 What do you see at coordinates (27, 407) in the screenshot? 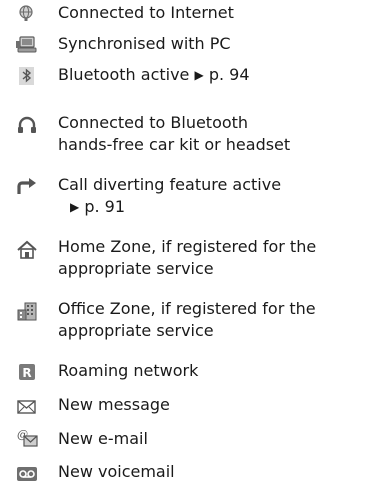
I see `envelope-icon` at bounding box center [27, 407].